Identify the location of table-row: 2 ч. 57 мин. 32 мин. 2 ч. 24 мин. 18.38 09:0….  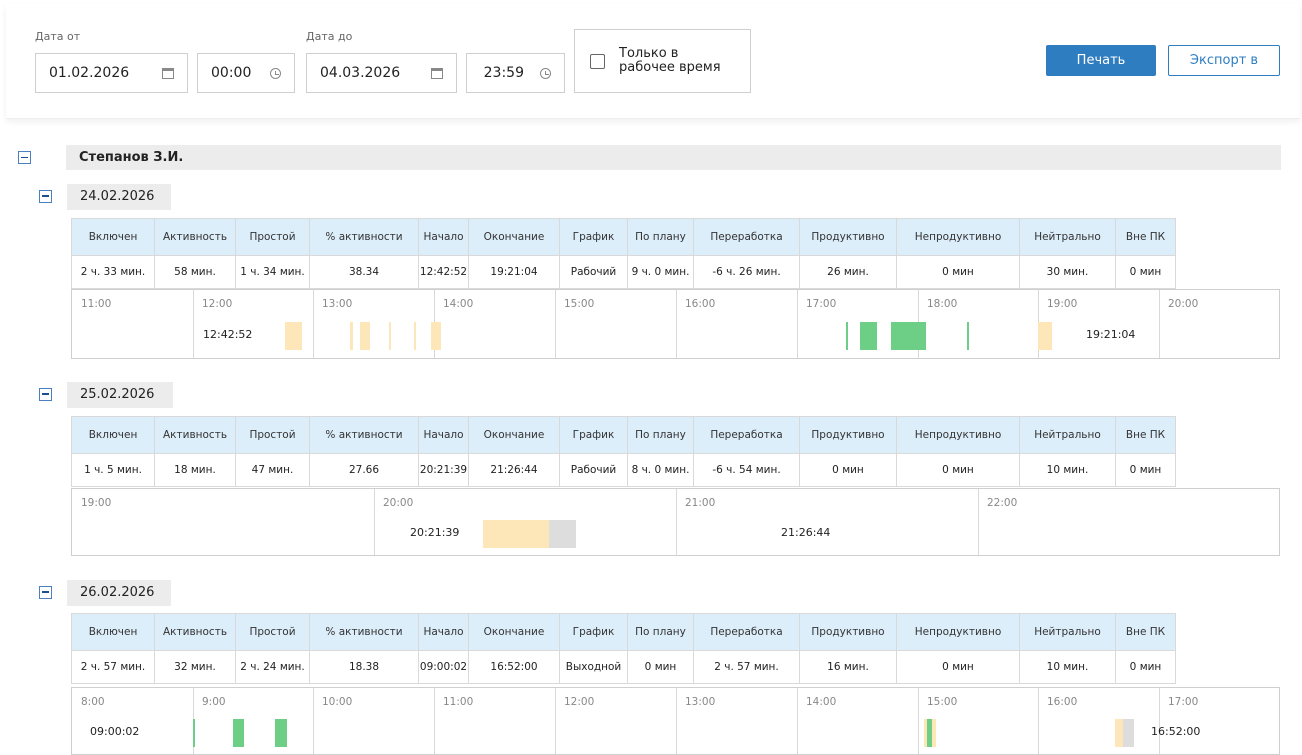
(623, 667).